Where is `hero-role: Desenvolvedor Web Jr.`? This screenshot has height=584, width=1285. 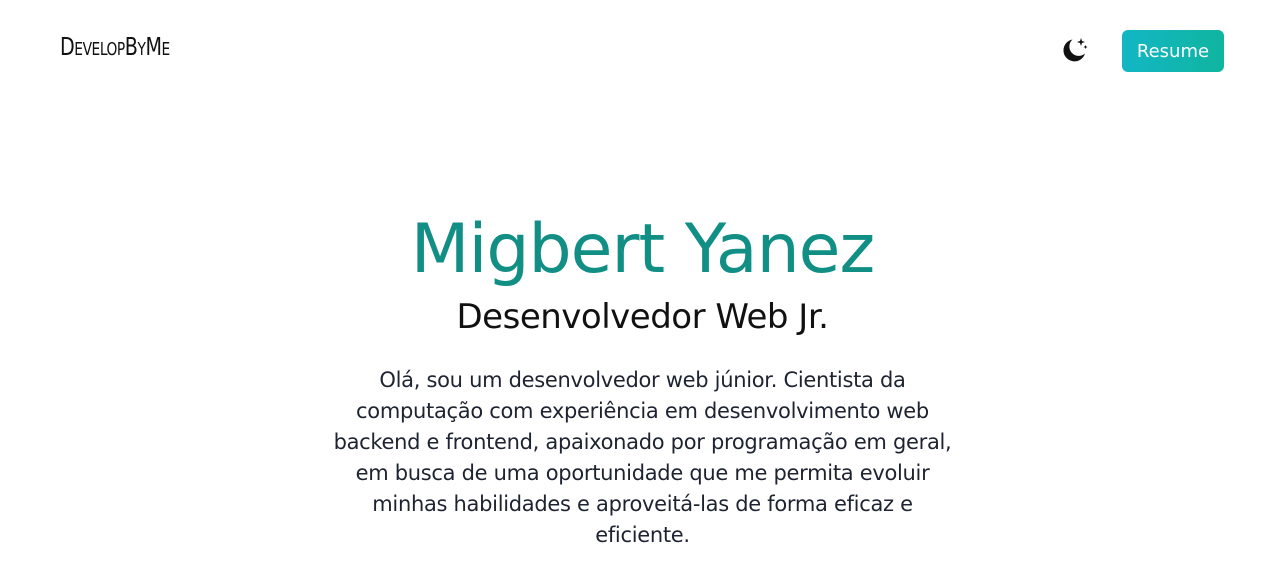
hero-role: Desenvolvedor Web Jr. is located at coordinates (642, 317).